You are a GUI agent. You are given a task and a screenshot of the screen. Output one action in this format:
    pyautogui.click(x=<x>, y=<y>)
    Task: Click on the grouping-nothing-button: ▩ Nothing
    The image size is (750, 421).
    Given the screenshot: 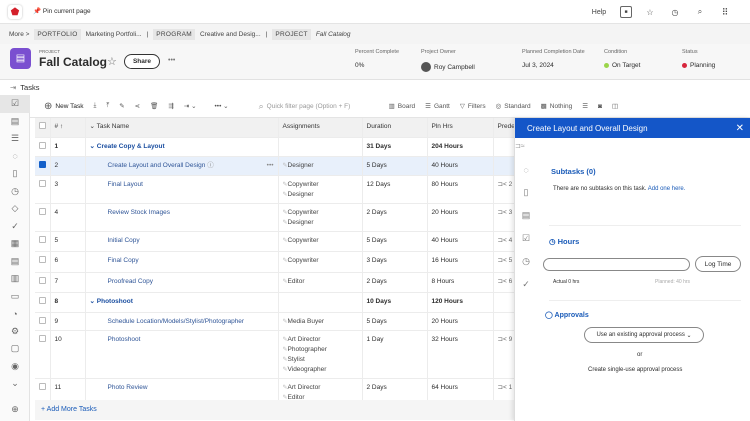 What is the action you would take?
    pyautogui.click(x=557, y=106)
    